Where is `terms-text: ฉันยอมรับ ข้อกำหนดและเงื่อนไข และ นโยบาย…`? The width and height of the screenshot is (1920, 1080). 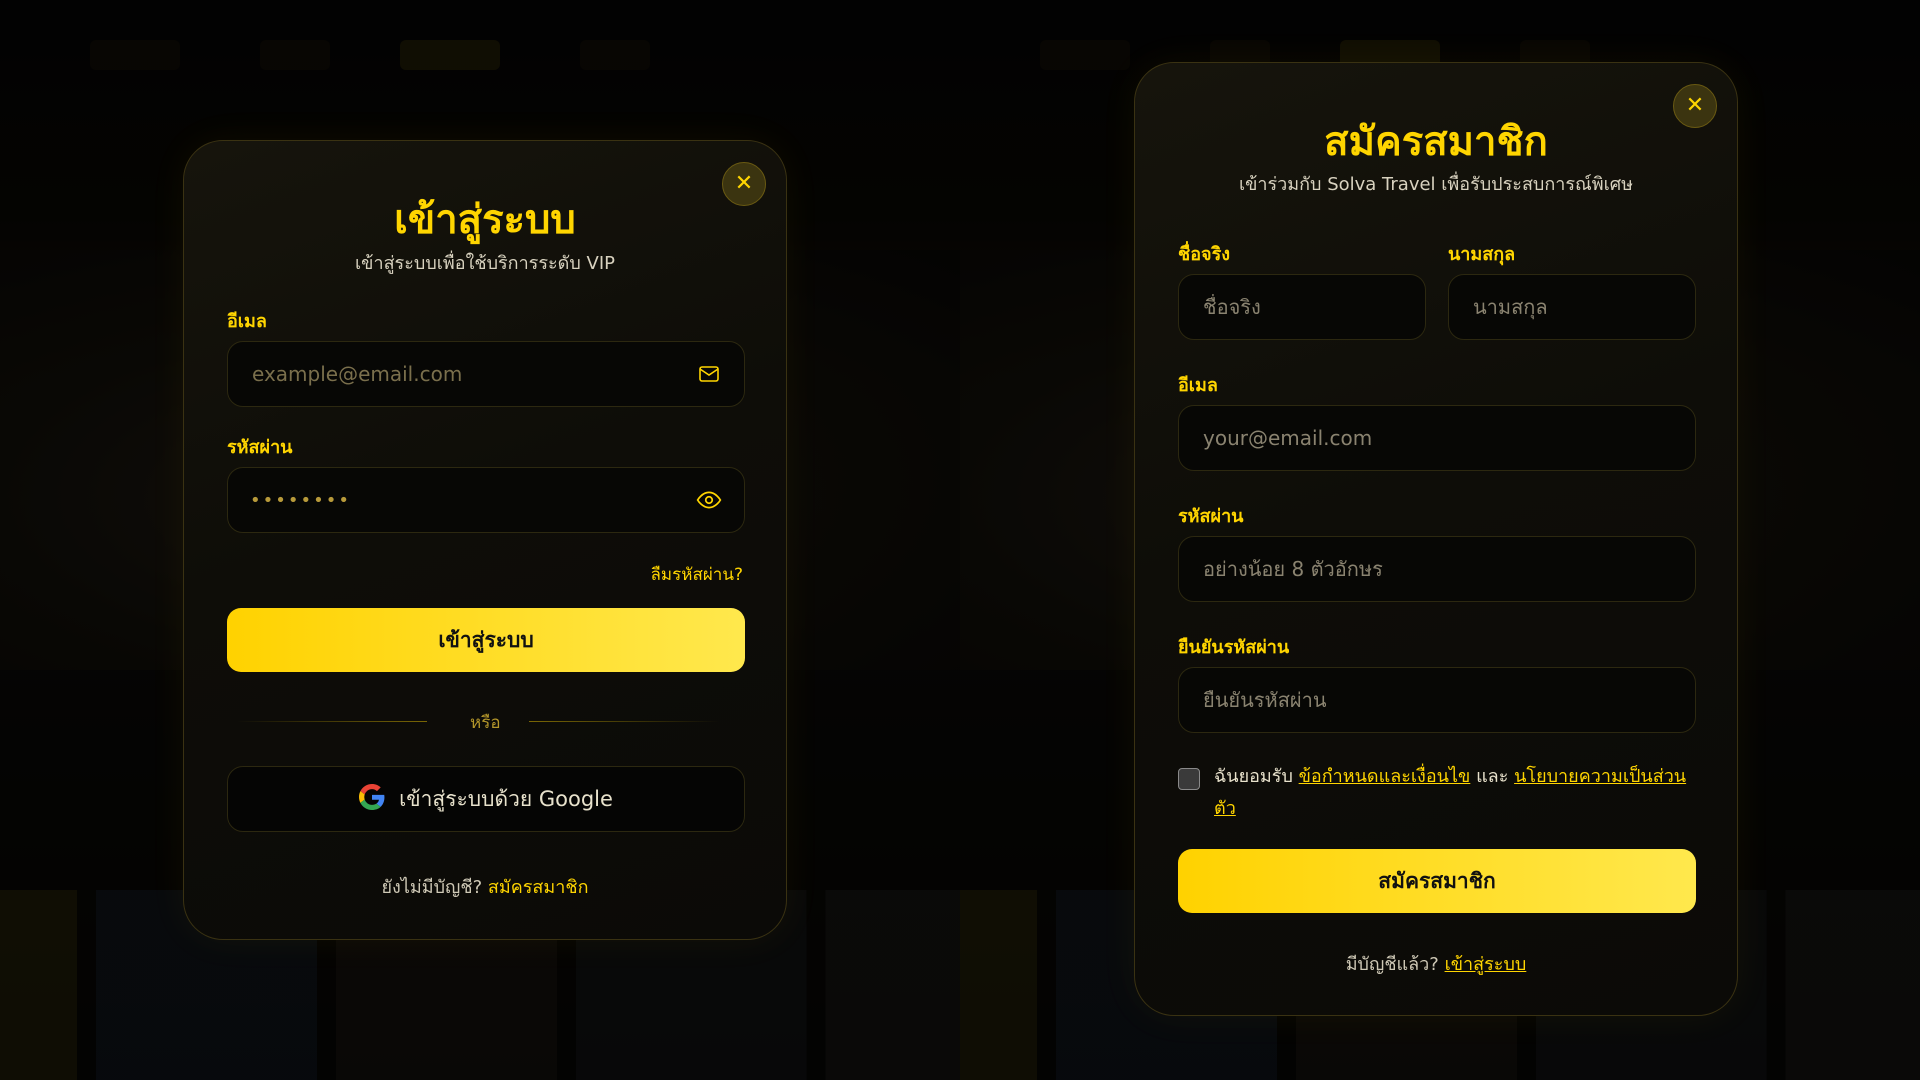
terms-text: ฉันยอมรับ ข้อกำหนดและเงื่อนไข และ นโยบาย… is located at coordinates (1459, 793).